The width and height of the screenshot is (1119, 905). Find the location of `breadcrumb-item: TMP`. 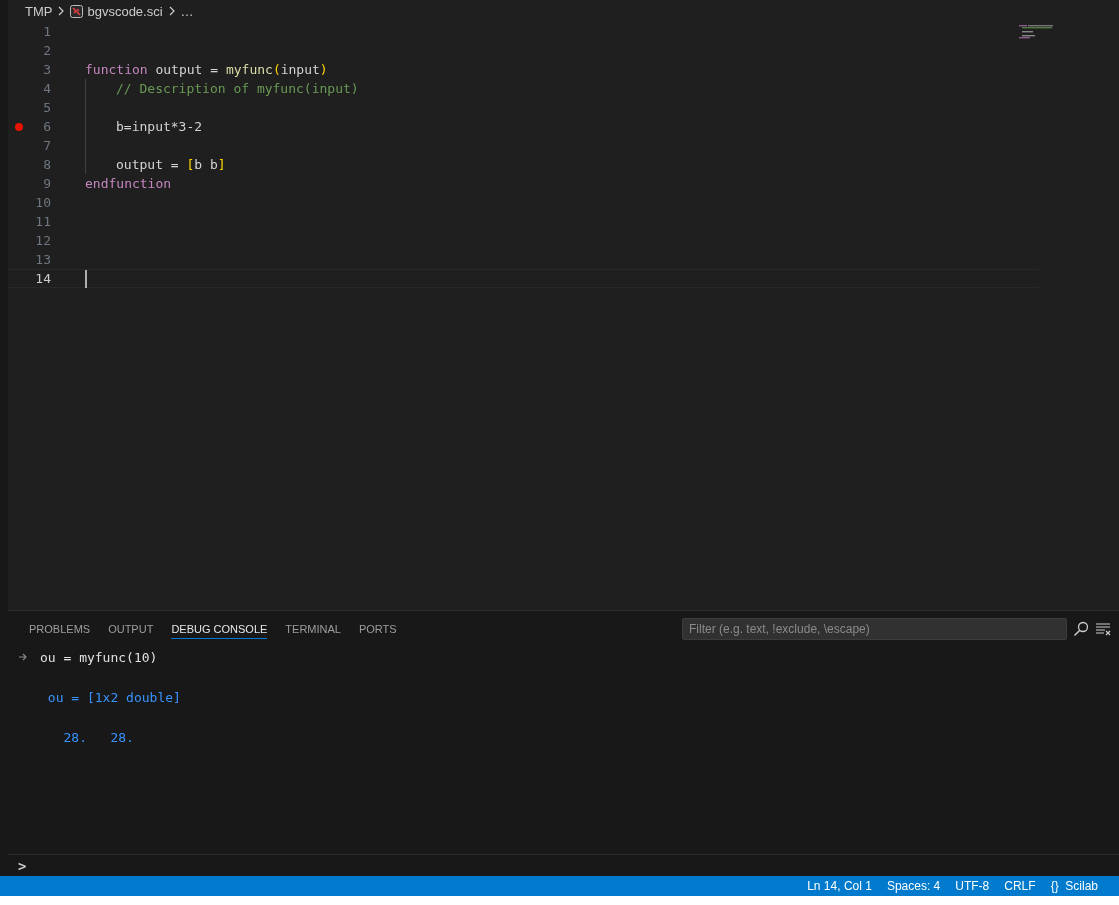

breadcrumb-item: TMP is located at coordinates (39, 11).